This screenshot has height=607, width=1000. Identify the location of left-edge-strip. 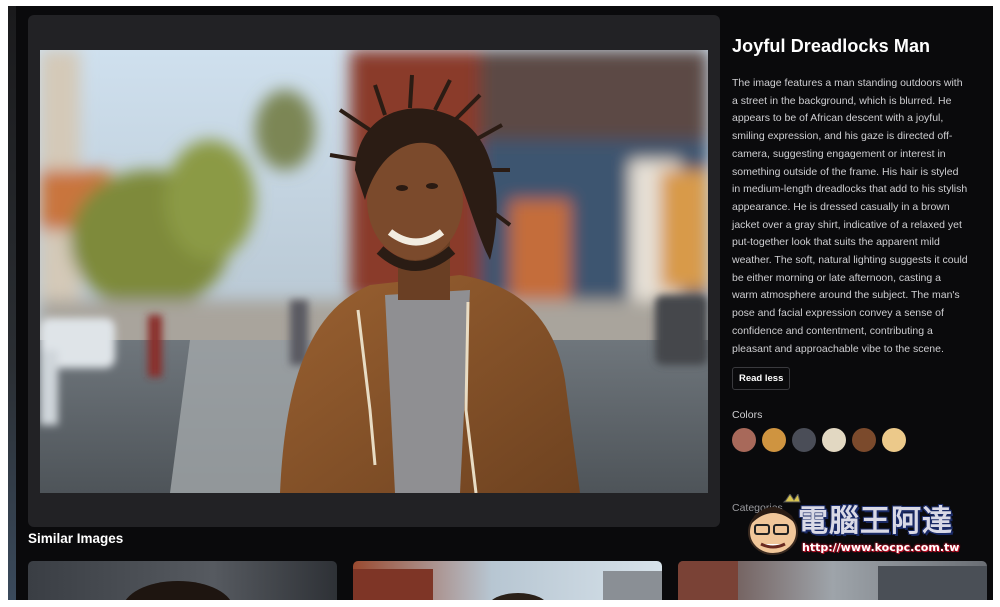
(12, 303).